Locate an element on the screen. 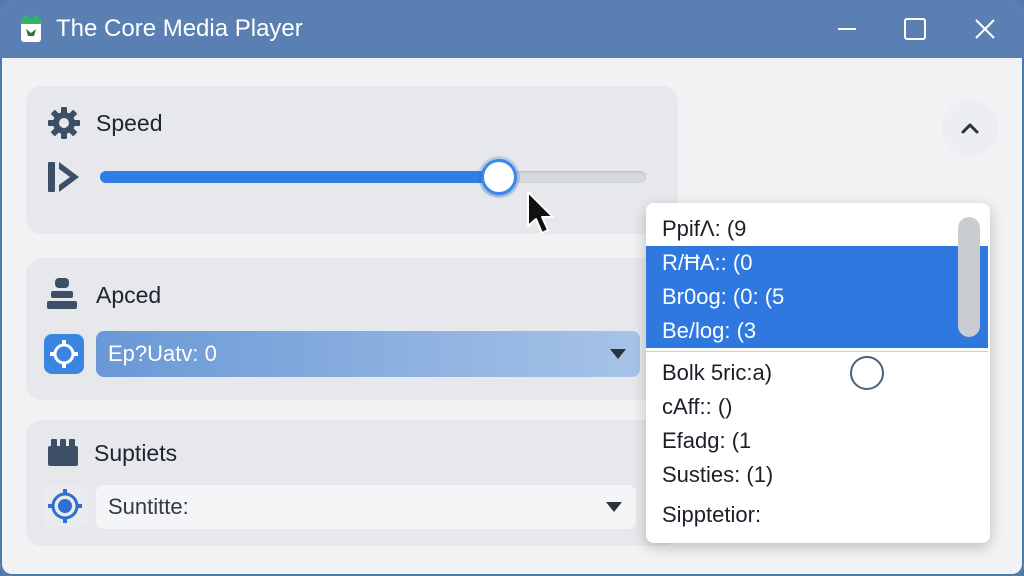 Image resolution: width=1024 pixels, height=576 pixels. suptets-settings-button is located at coordinates (65, 506).